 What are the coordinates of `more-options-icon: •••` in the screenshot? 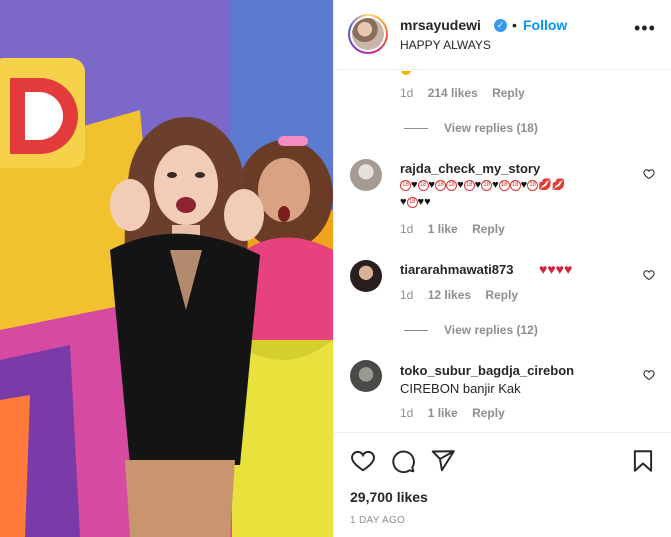 It's located at (644, 29).